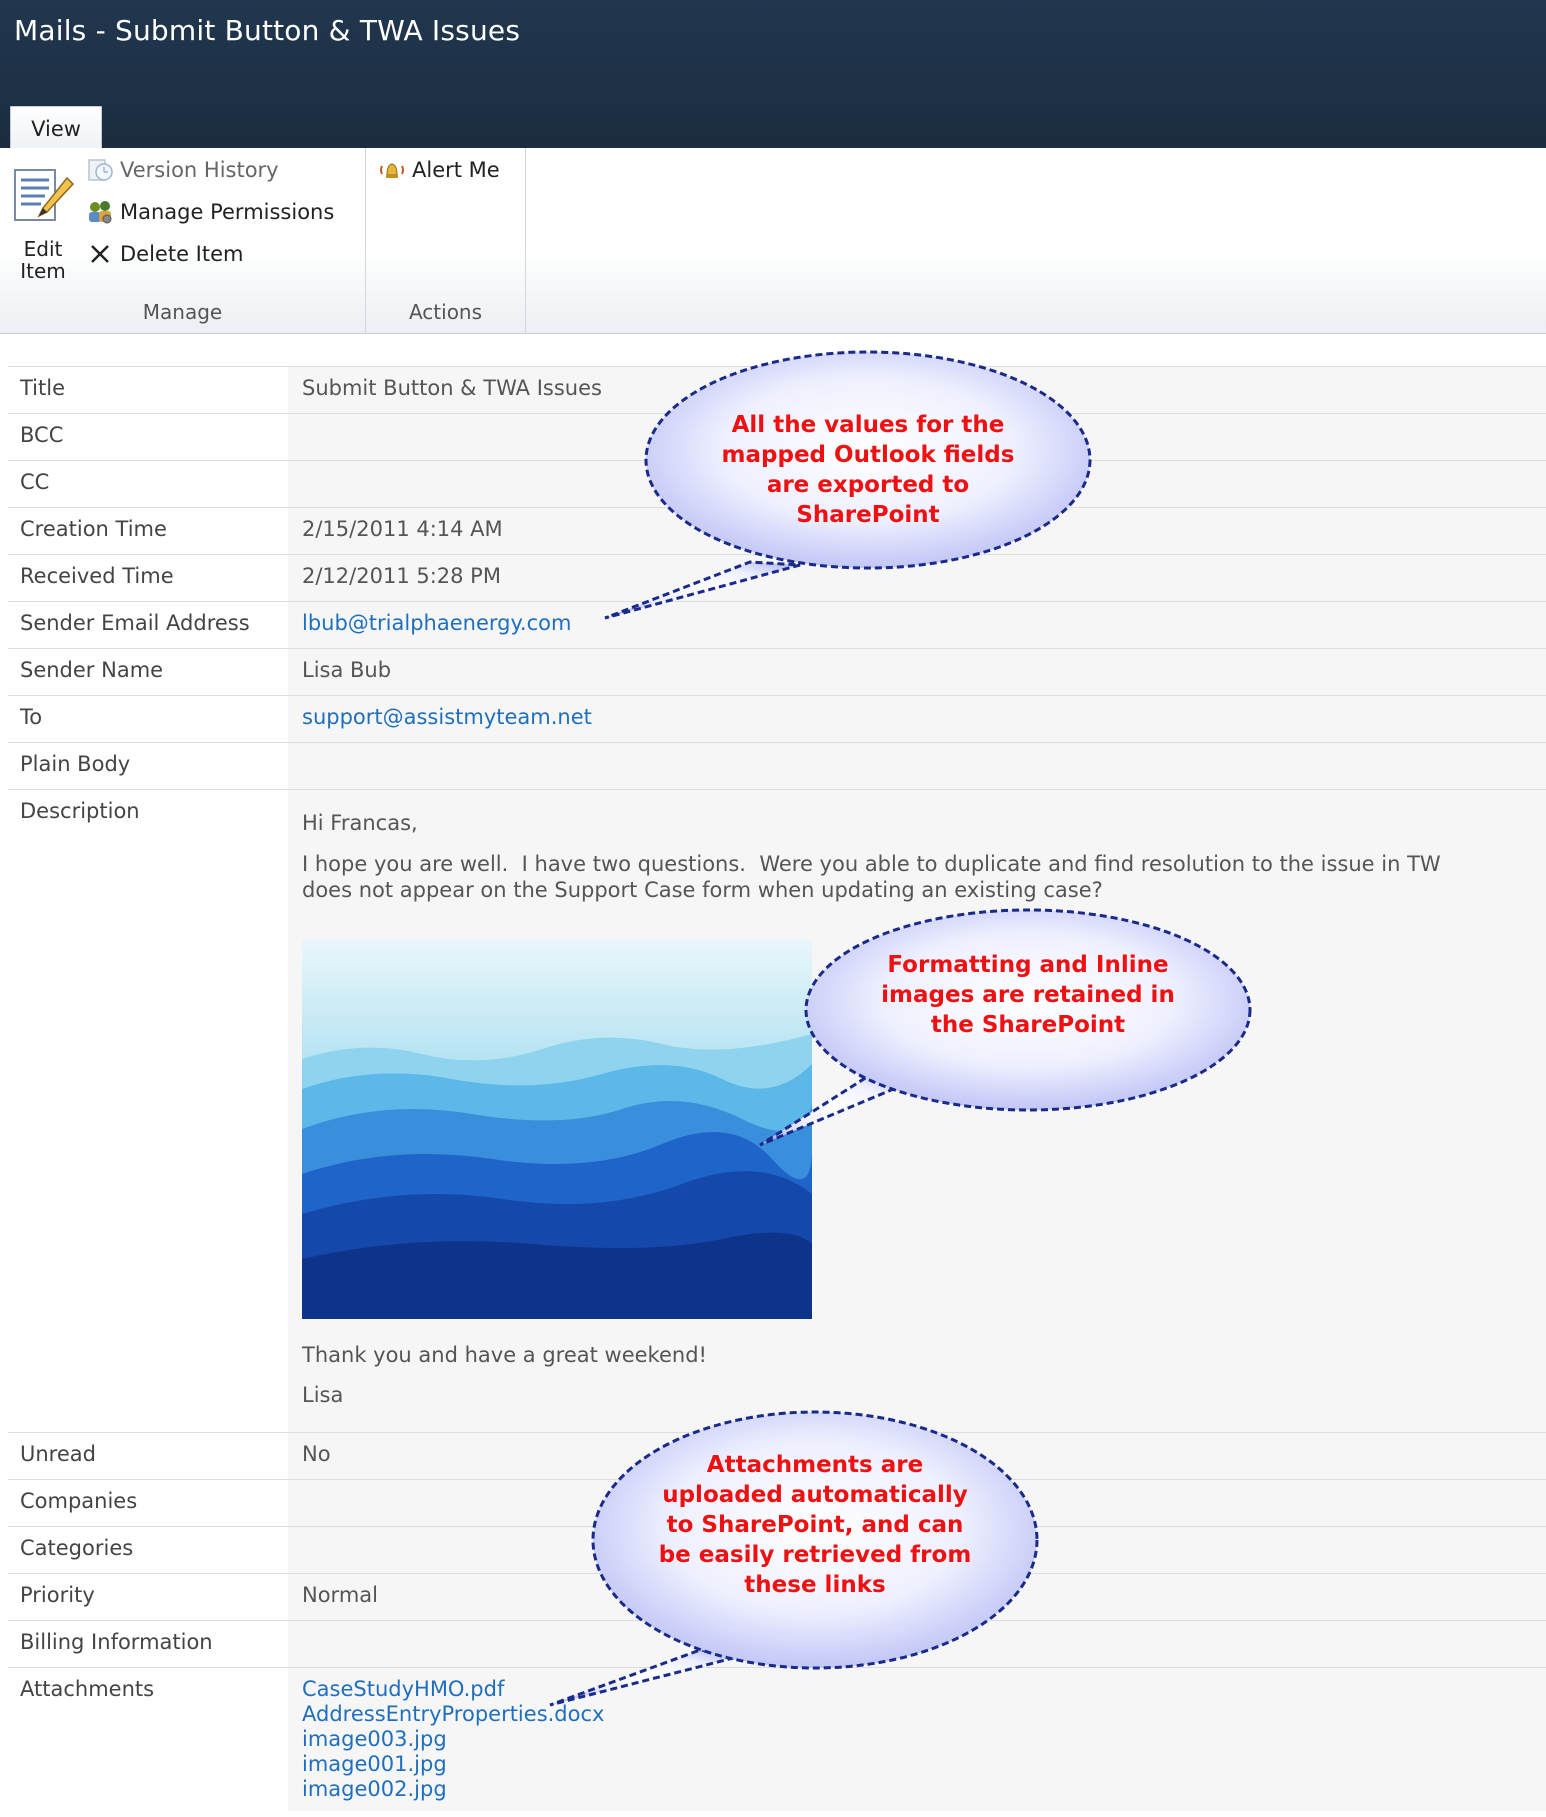 The image size is (1546, 1817). What do you see at coordinates (446, 241) in the screenshot?
I see `ribbon-group-actions: Alert Me Actions` at bounding box center [446, 241].